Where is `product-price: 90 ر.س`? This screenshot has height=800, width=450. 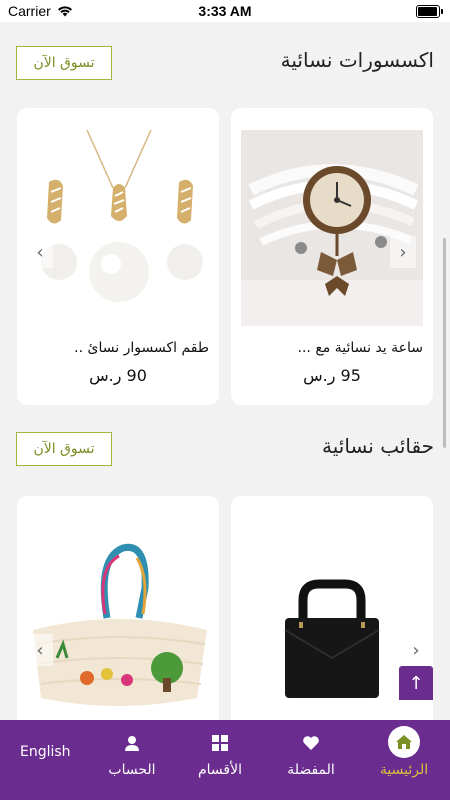 product-price: 90 ر.س is located at coordinates (118, 375).